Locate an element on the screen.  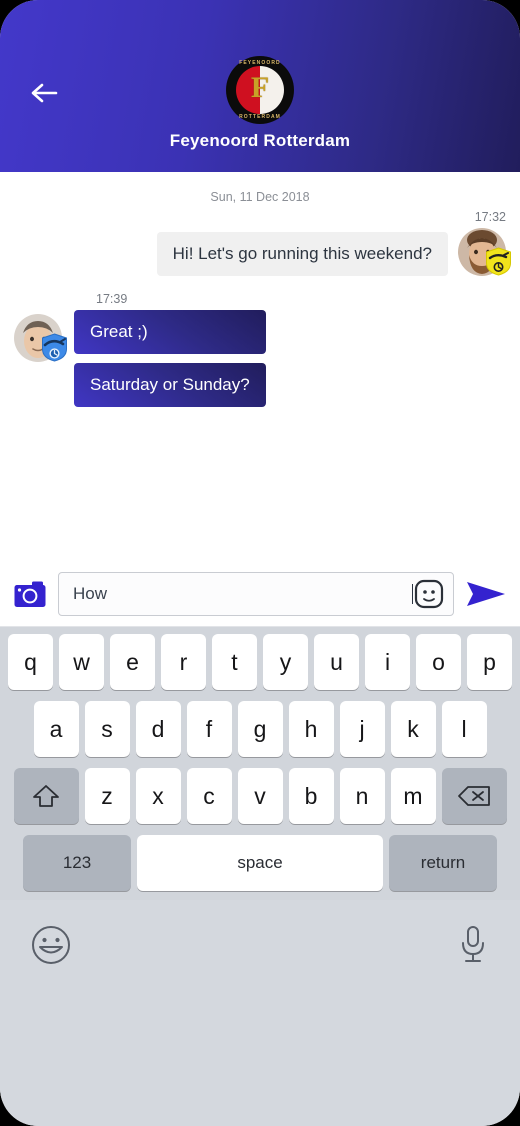
key-j: j is located at coordinates (362, 729).